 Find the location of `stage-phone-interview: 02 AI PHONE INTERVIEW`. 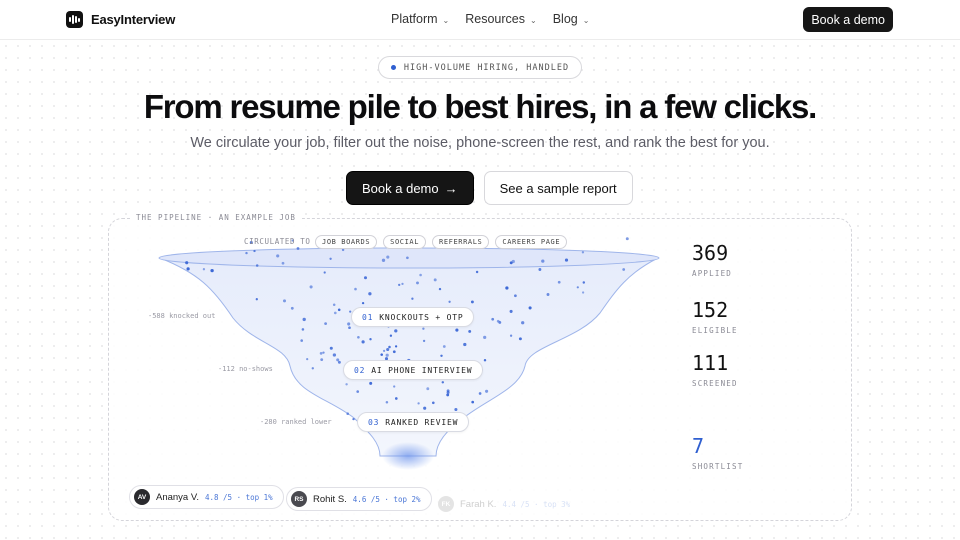

stage-phone-interview: 02 AI PHONE INTERVIEW is located at coordinates (413, 370).